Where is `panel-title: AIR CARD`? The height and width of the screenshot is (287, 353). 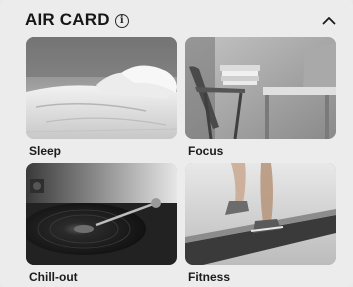 panel-title: AIR CARD is located at coordinates (67, 19).